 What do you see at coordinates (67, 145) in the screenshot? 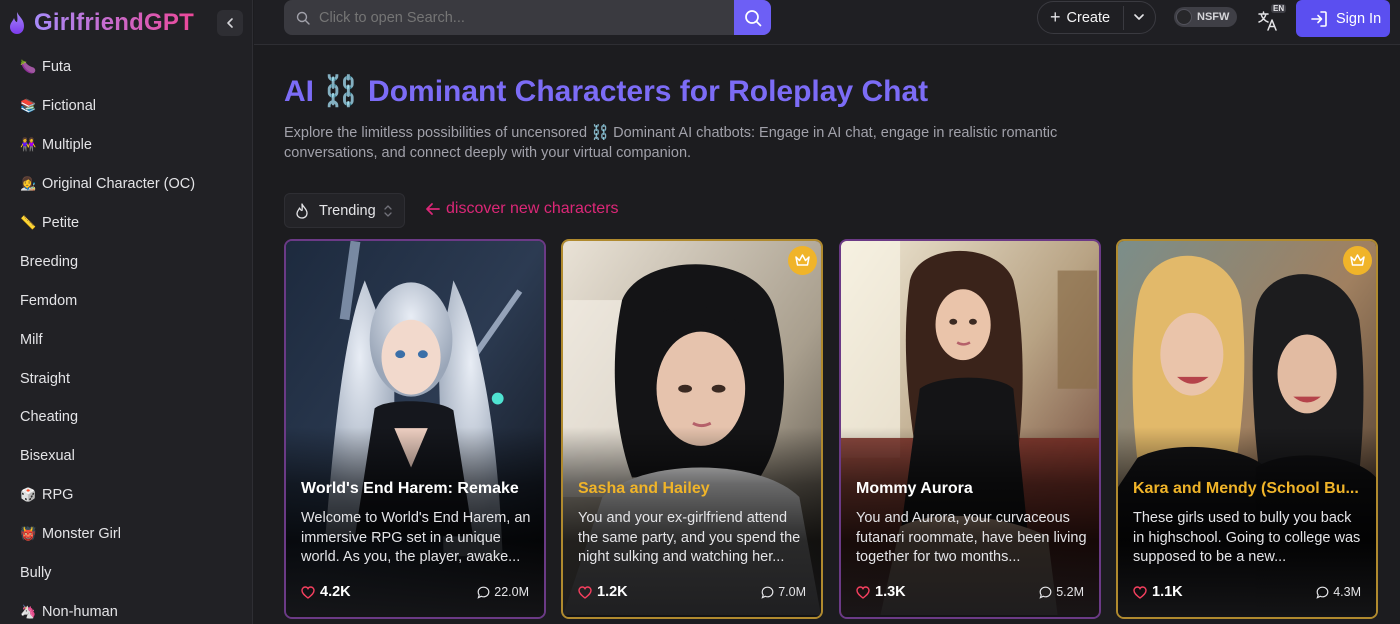
I see `sidebar-item-label: Multiple` at bounding box center [67, 145].